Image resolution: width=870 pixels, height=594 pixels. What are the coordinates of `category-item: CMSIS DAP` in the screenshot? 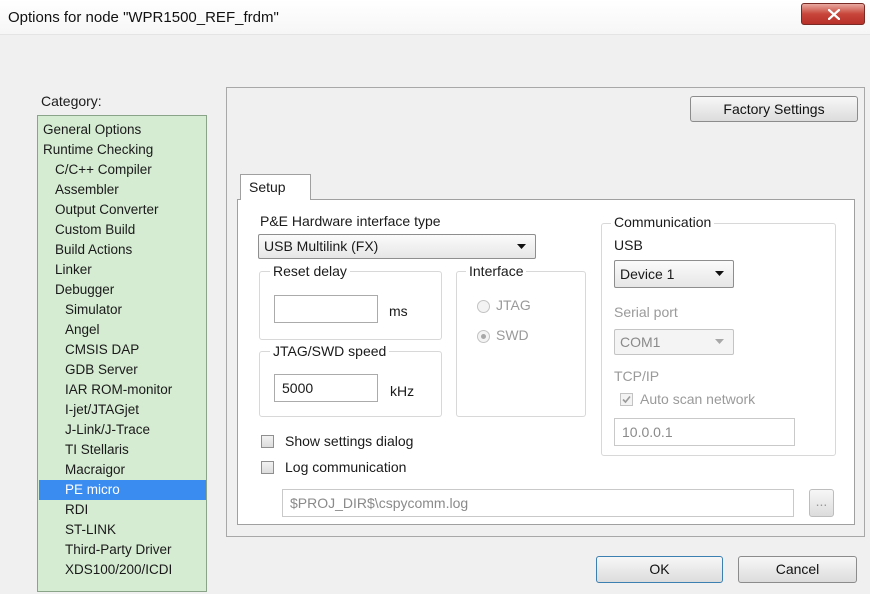 It's located at (122, 350).